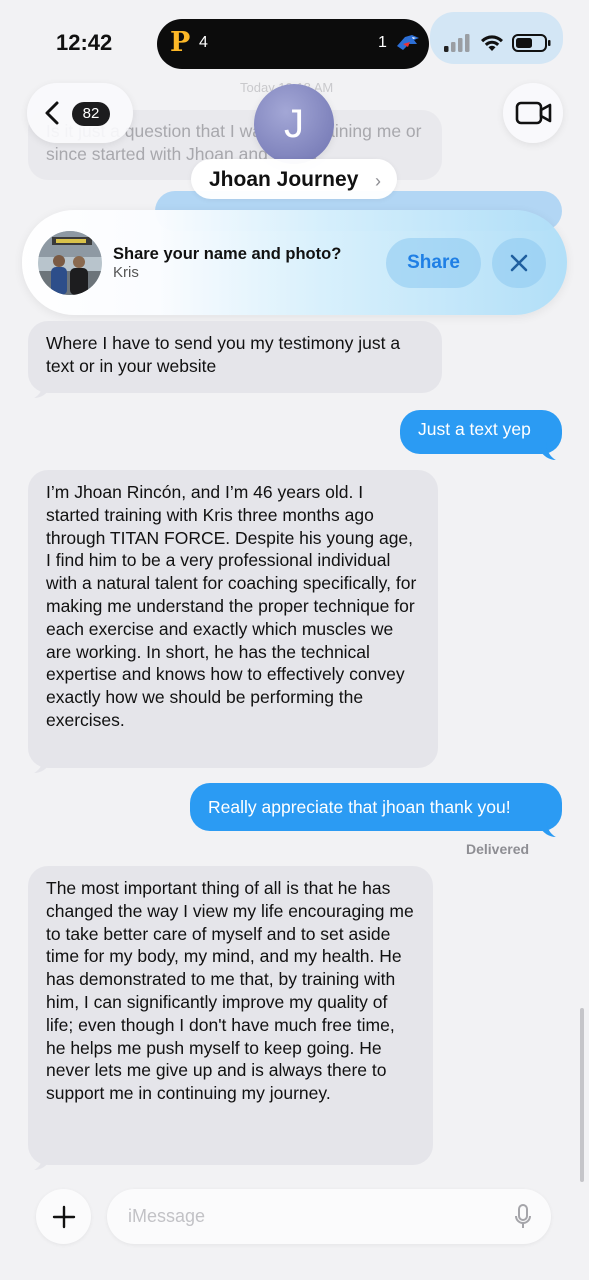  I want to click on profile-photo, so click(70, 263).